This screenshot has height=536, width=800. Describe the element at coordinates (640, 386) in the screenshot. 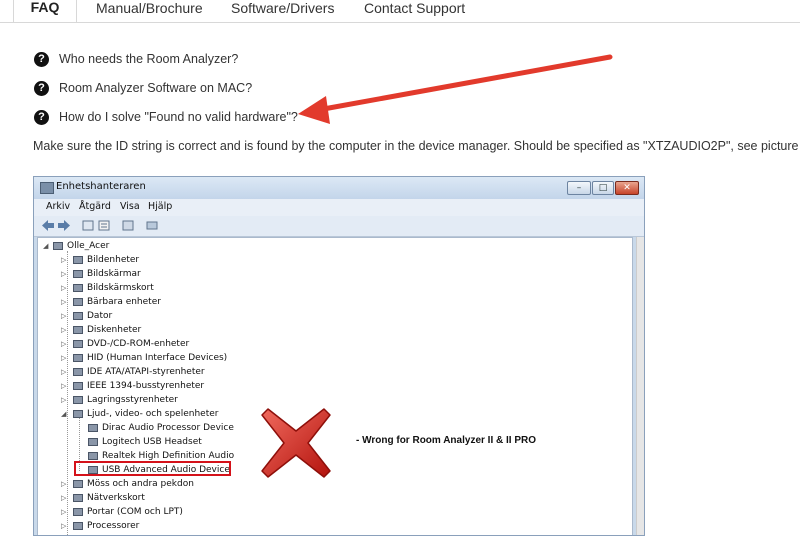

I see `scrollbar` at that location.